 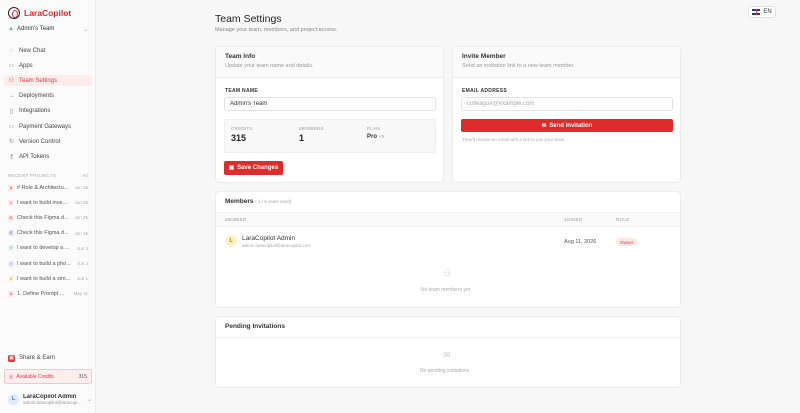 I want to click on sidebar-item-deployments: → Deployments, so click(x=48, y=96).